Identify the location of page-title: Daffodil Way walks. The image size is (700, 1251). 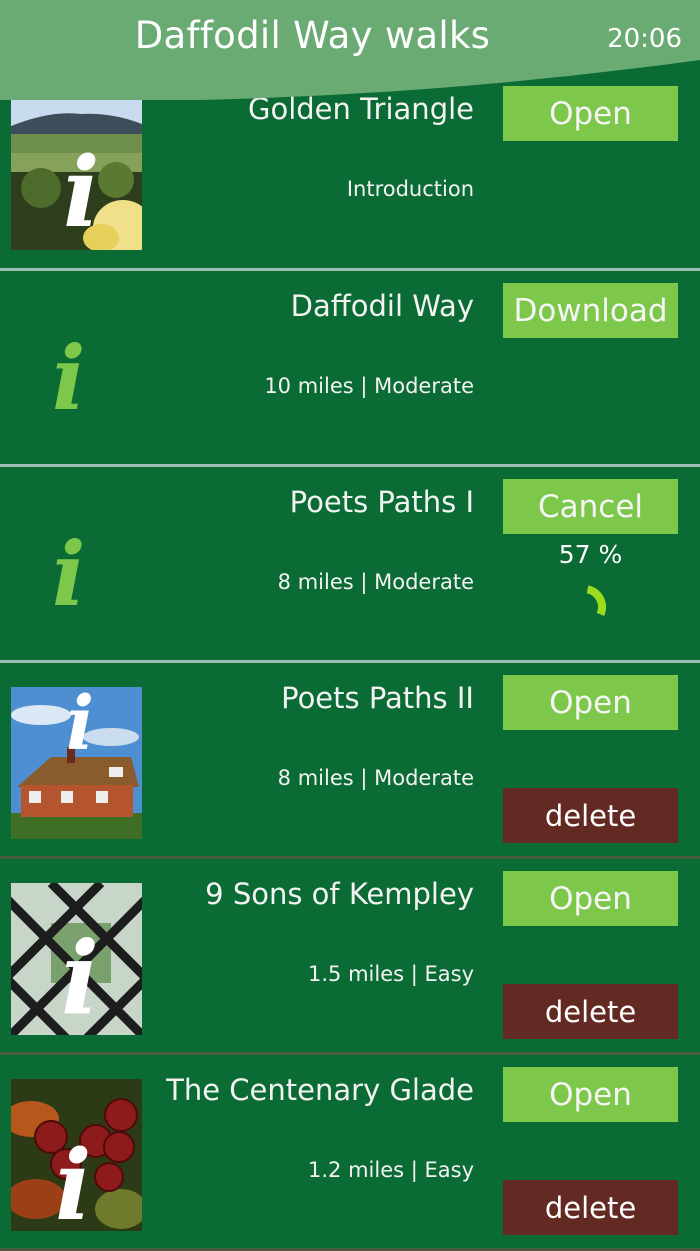
(312, 35).